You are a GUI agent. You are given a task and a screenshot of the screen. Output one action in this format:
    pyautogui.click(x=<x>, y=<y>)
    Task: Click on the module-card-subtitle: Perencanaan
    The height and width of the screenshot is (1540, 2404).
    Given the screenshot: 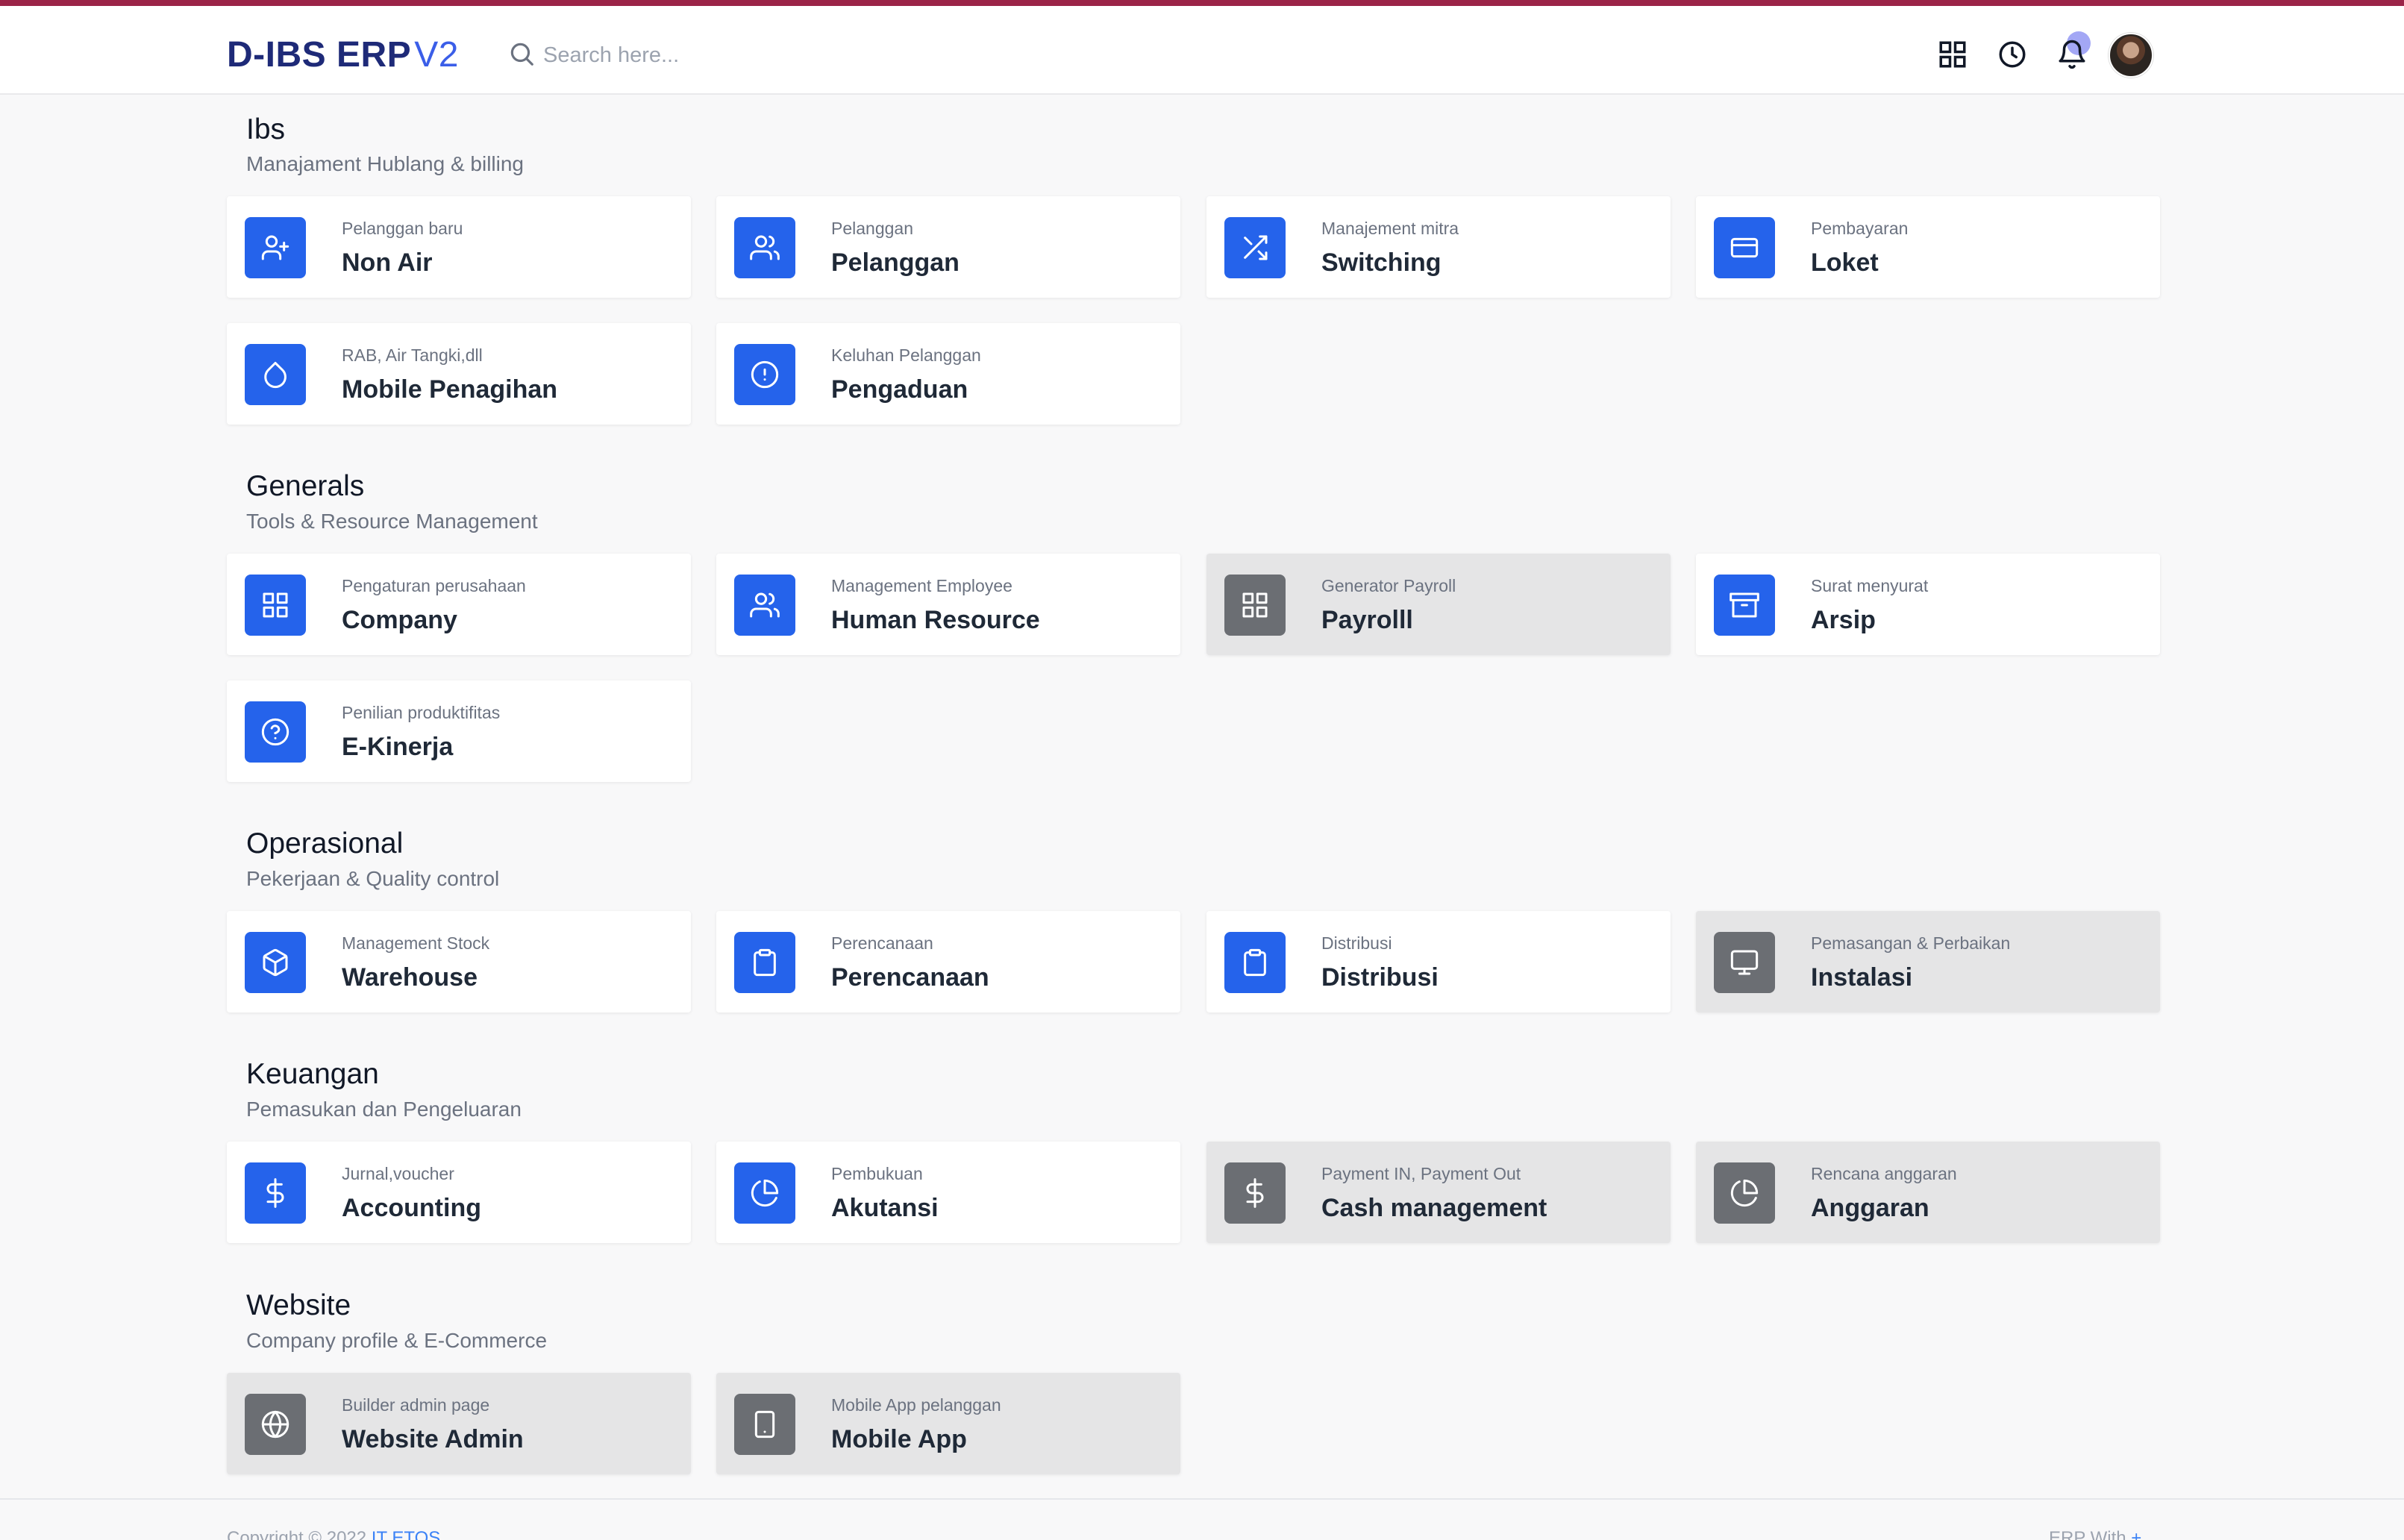 What is the action you would take?
    pyautogui.click(x=882, y=943)
    